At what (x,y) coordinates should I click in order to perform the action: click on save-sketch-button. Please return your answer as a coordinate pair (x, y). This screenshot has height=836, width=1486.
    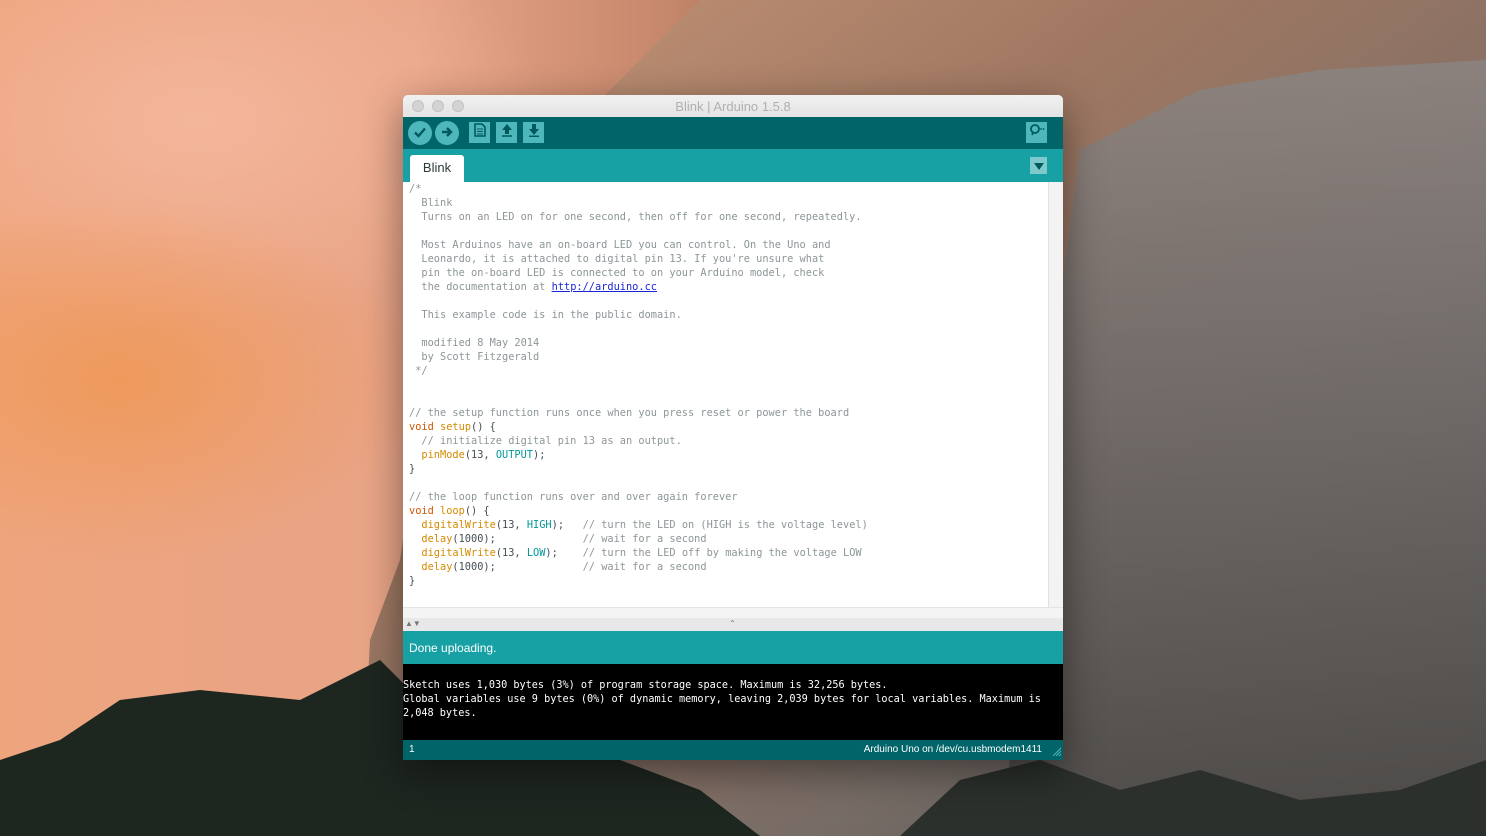
    Looking at the image, I should click on (533, 132).